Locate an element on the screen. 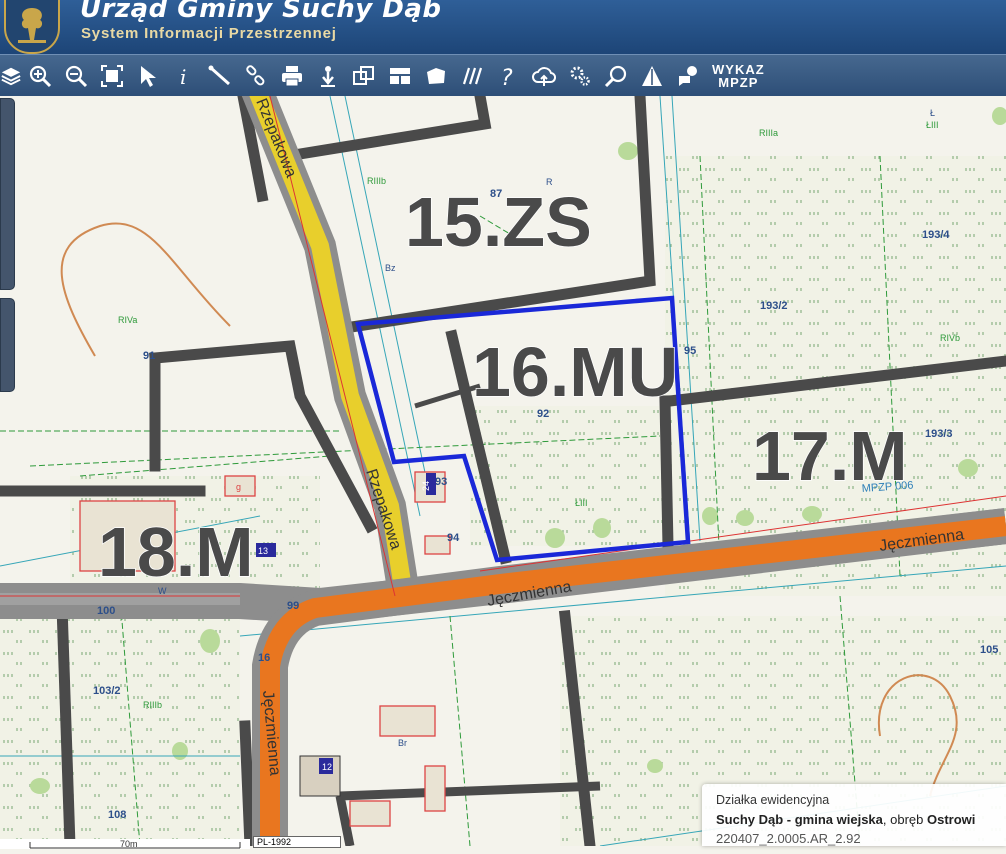  zoom-extent-icon is located at coordinates (112, 76).